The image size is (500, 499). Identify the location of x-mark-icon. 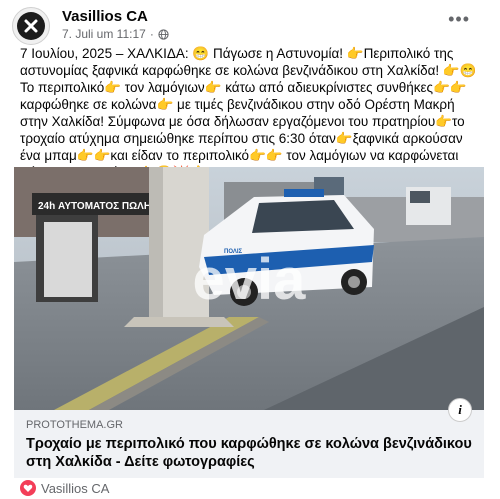
(31, 26).